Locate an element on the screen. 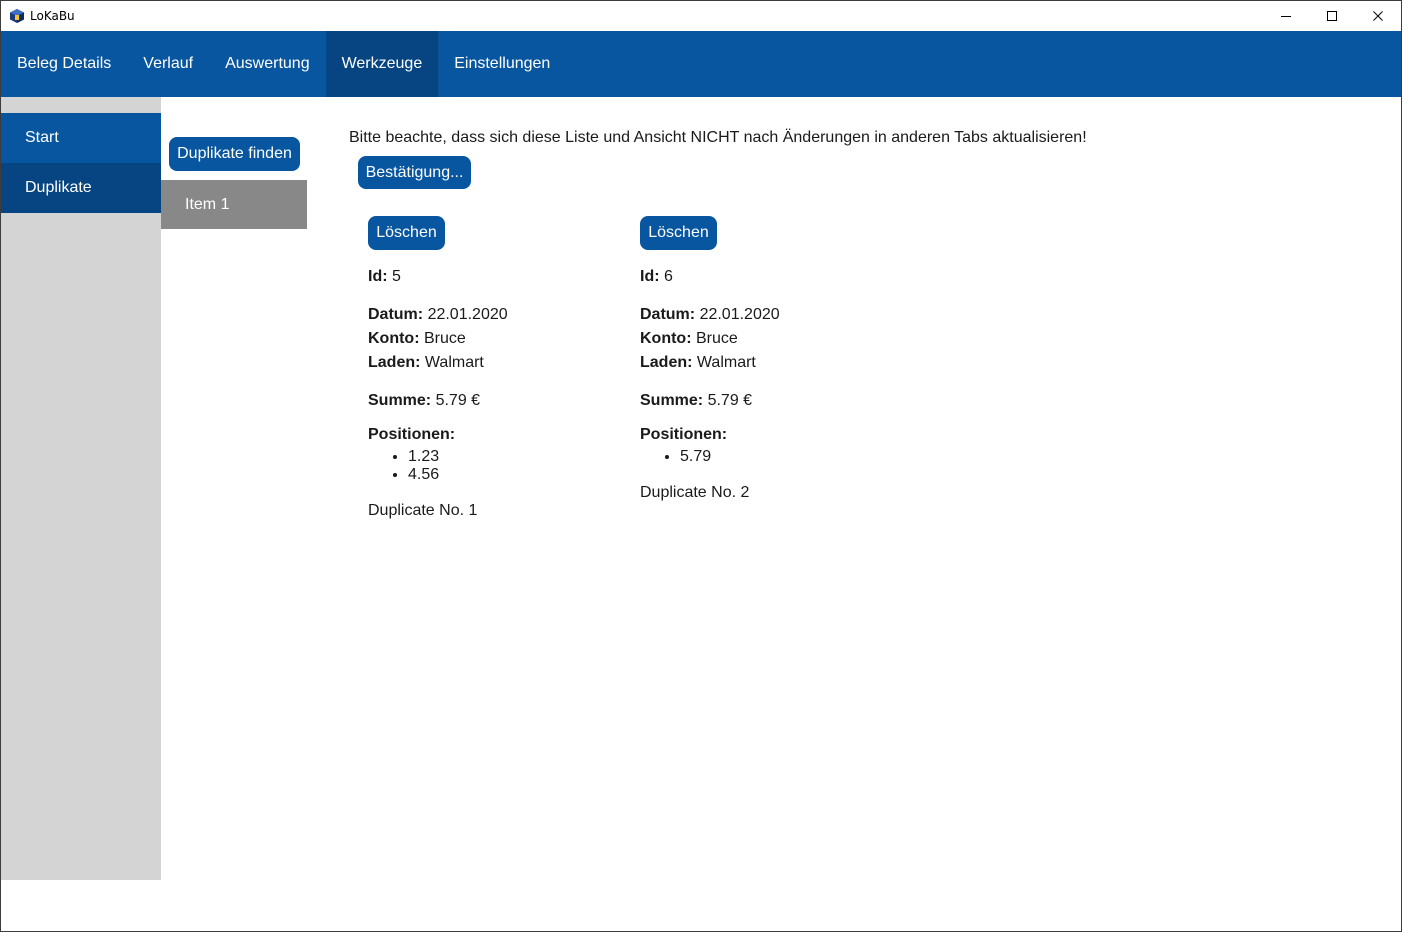 The height and width of the screenshot is (932, 1402). duplicate-number: Duplicate No. 2 is located at coordinates (695, 492).